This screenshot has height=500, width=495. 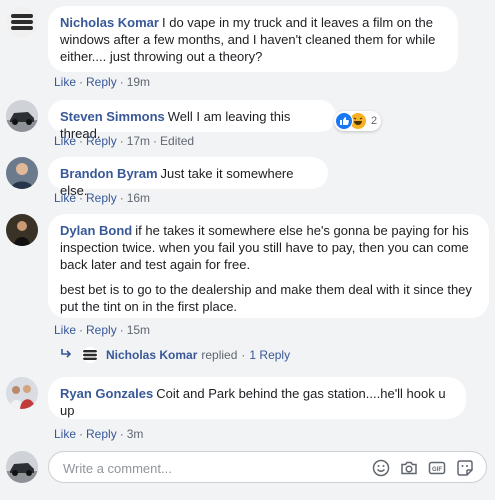 I want to click on comment-author: Steven Simmons, so click(x=112, y=116).